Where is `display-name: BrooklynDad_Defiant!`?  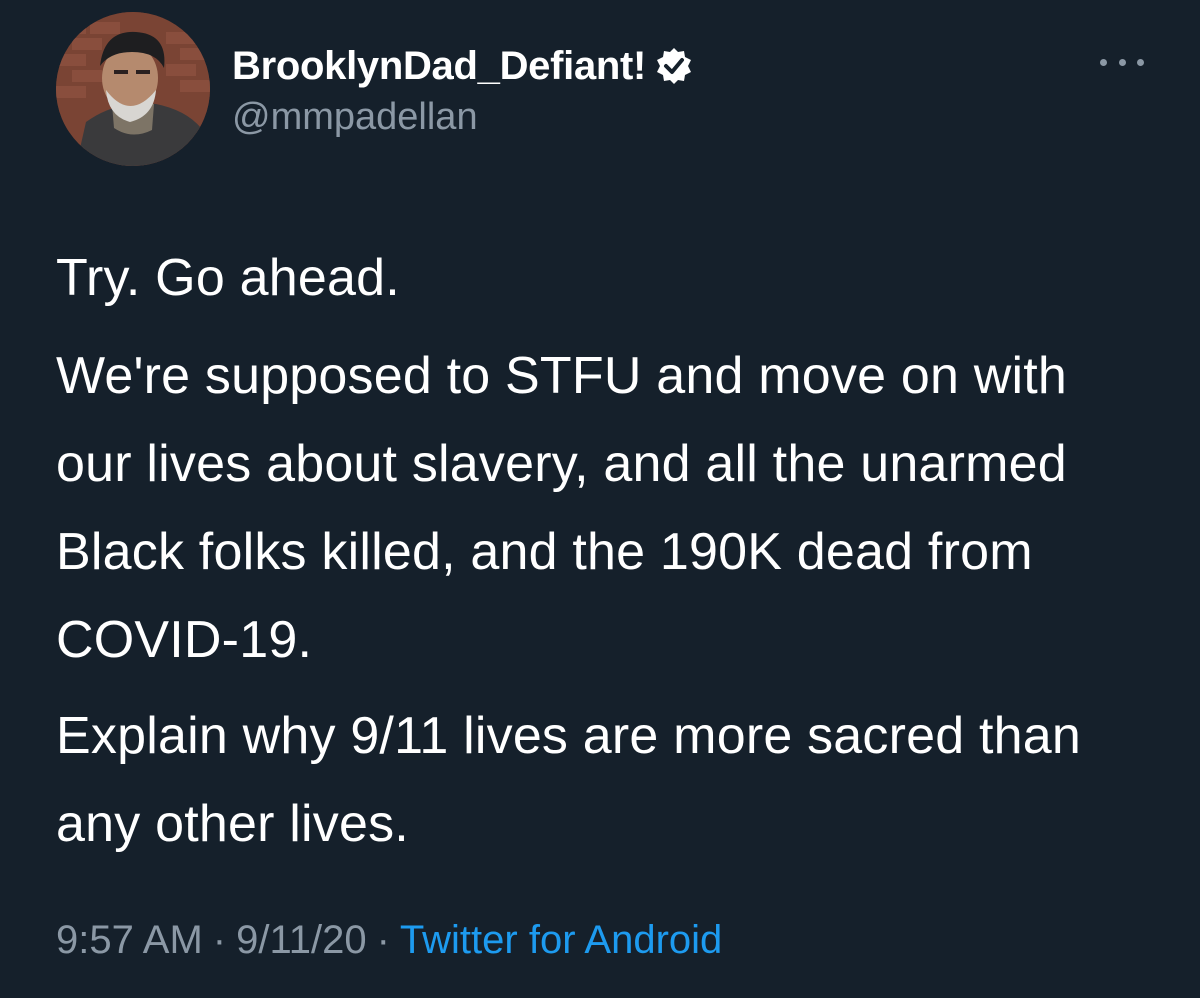
display-name: BrooklynDad_Defiant! is located at coordinates (439, 66).